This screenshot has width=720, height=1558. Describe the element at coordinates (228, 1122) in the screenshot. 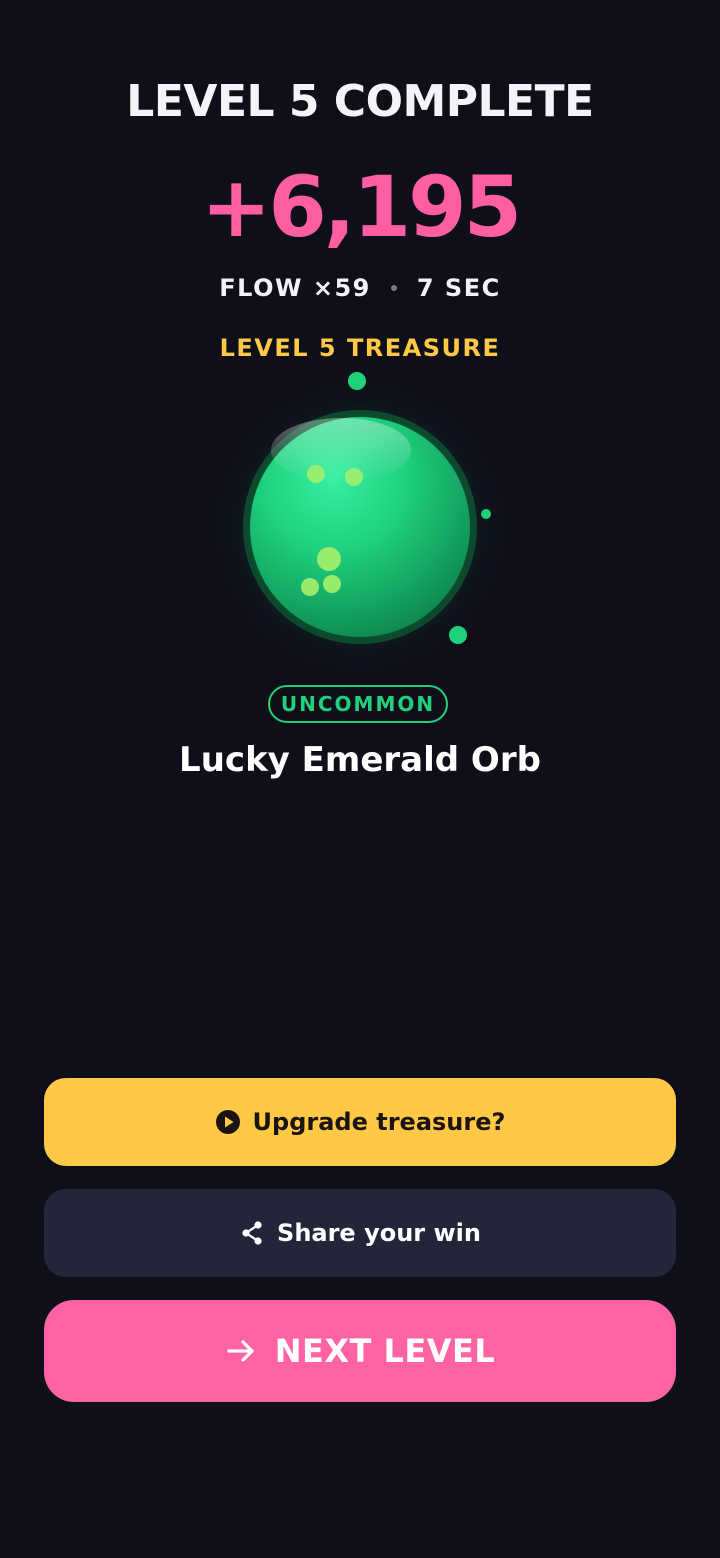

I see `play-circle-icon` at that location.